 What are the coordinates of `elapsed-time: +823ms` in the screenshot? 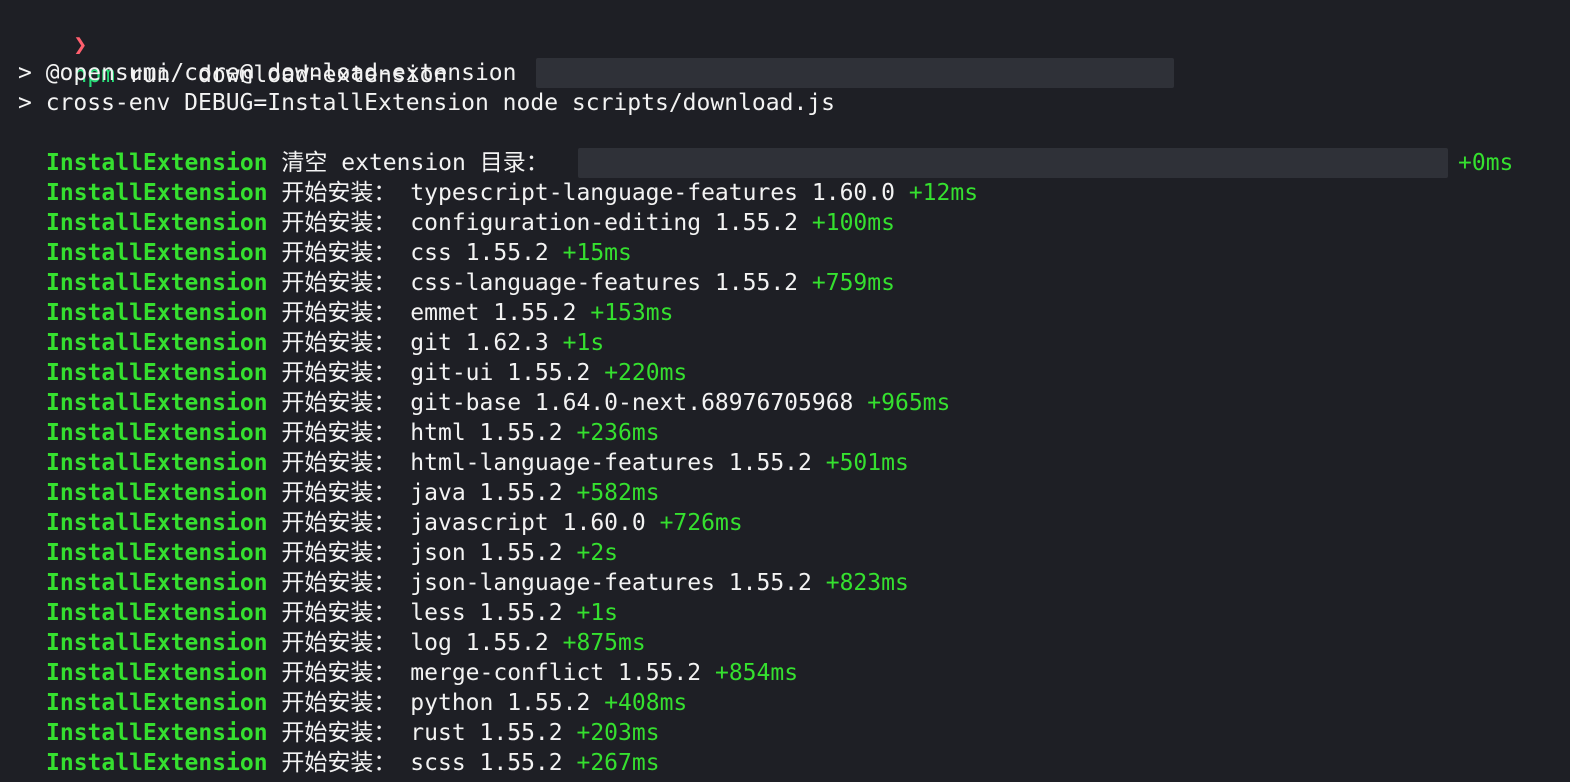 It's located at (867, 583).